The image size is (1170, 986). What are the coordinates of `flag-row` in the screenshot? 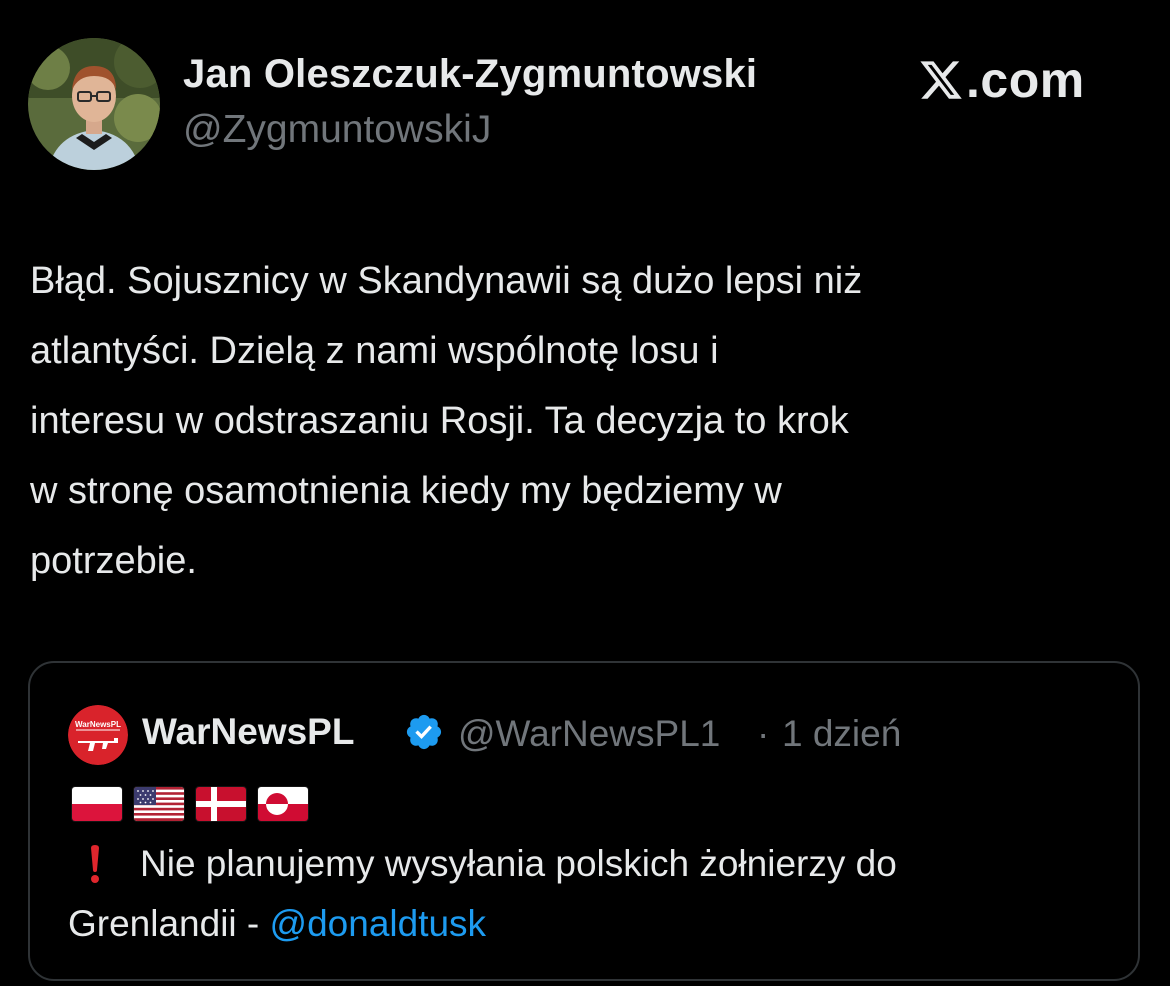 It's located at (196, 804).